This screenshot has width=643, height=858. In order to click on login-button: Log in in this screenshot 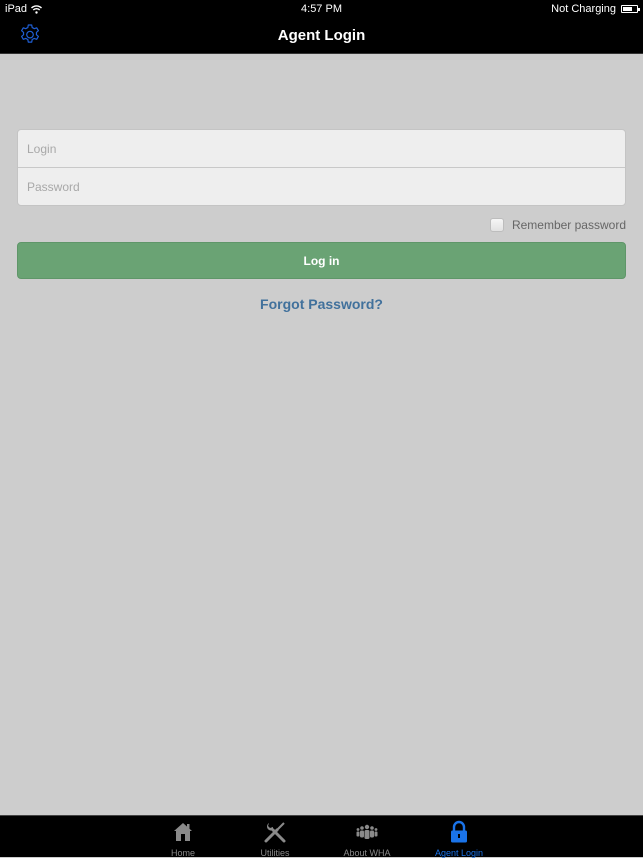, I will do `click(321, 260)`.